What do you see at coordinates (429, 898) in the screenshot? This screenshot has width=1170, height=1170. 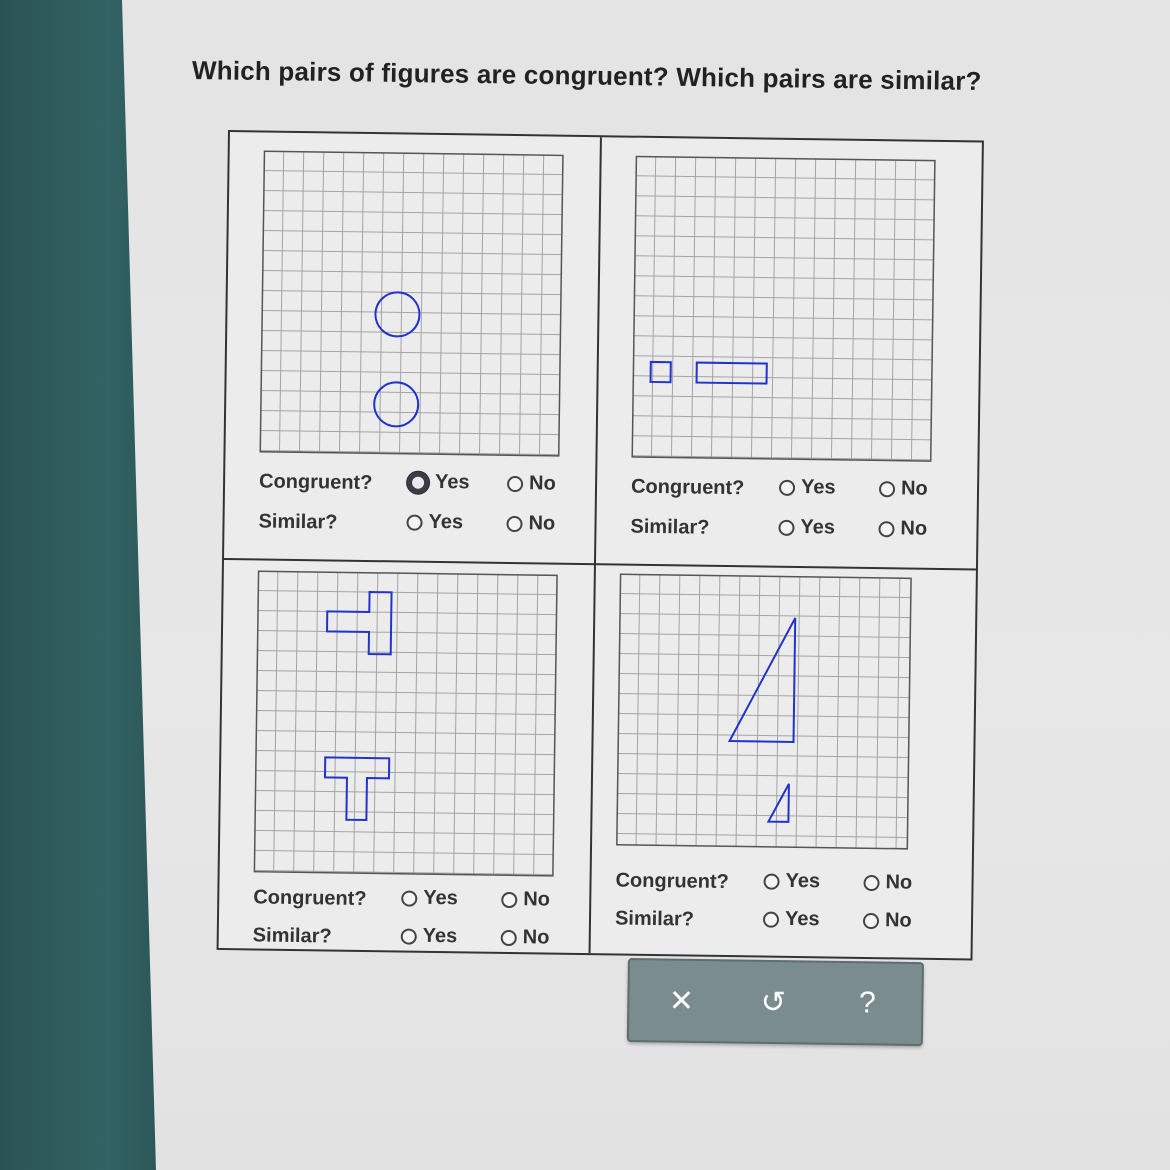 I see `congruent-yes-option-3: Yes` at bounding box center [429, 898].